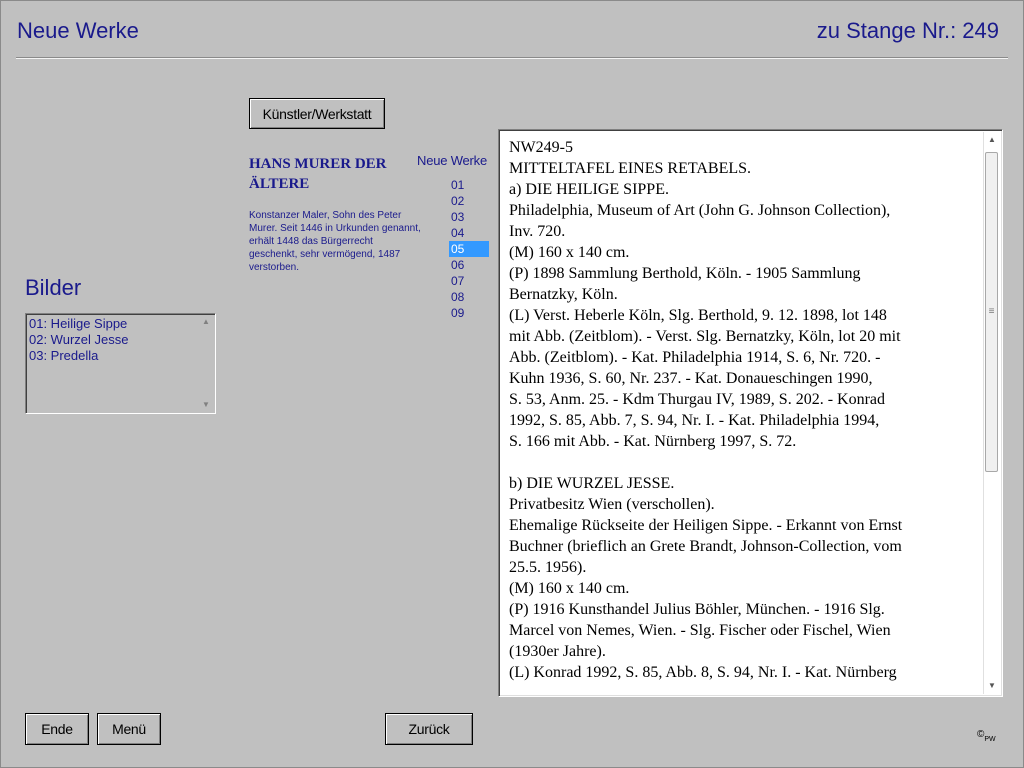 This screenshot has height=768, width=1024. I want to click on image-list-item: 01: Heilige Sippe, so click(78, 324).